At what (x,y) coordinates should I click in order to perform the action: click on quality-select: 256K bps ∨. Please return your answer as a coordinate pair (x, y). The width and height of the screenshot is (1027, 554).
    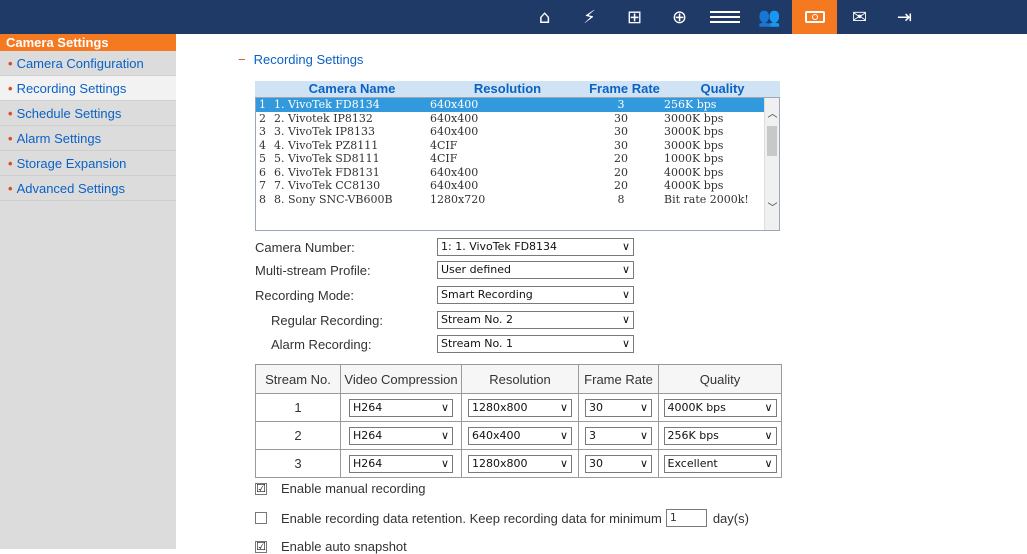
    Looking at the image, I should click on (720, 435).